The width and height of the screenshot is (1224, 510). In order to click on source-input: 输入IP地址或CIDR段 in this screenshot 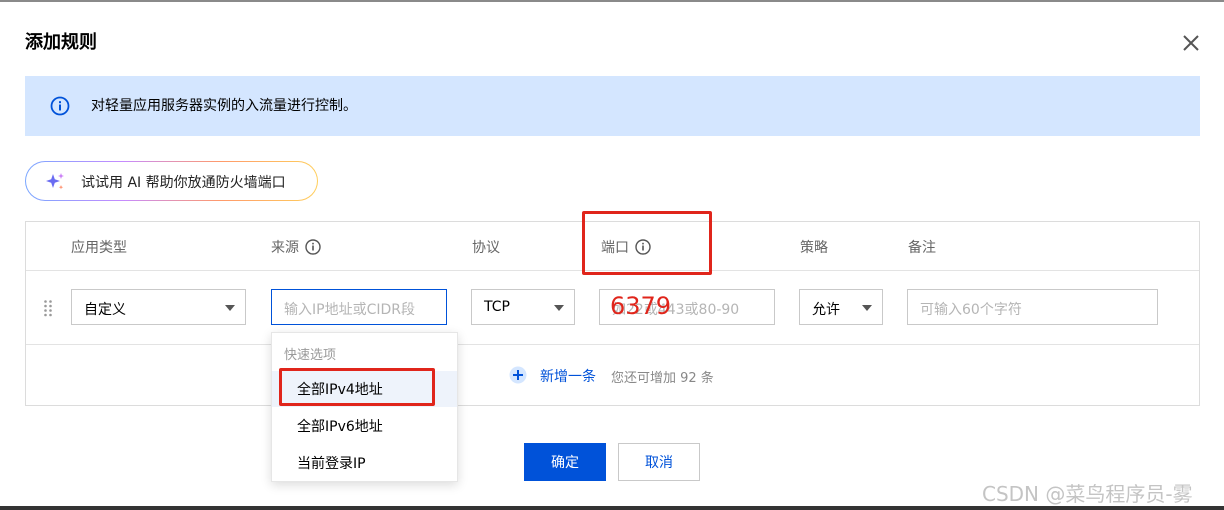, I will do `click(359, 307)`.